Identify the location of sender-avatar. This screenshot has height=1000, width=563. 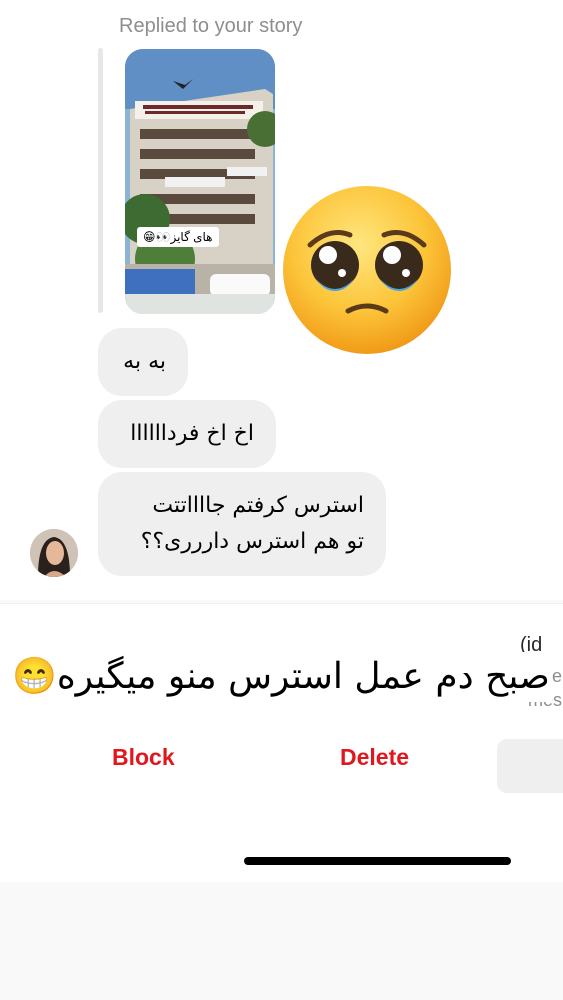
(54, 553).